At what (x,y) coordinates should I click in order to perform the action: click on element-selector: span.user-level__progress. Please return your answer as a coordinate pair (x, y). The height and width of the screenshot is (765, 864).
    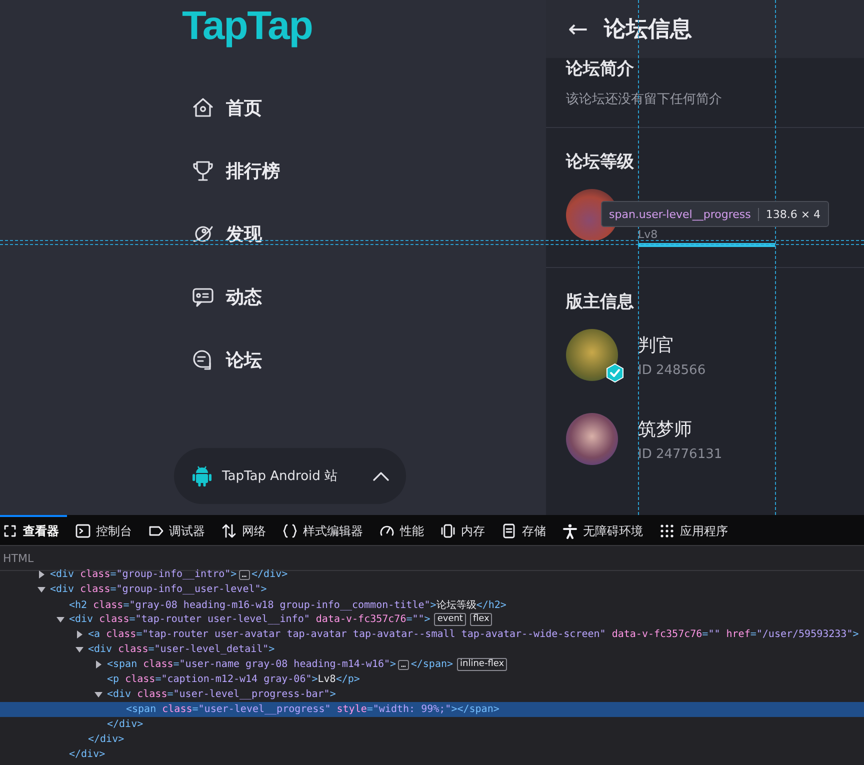
    Looking at the image, I should click on (684, 214).